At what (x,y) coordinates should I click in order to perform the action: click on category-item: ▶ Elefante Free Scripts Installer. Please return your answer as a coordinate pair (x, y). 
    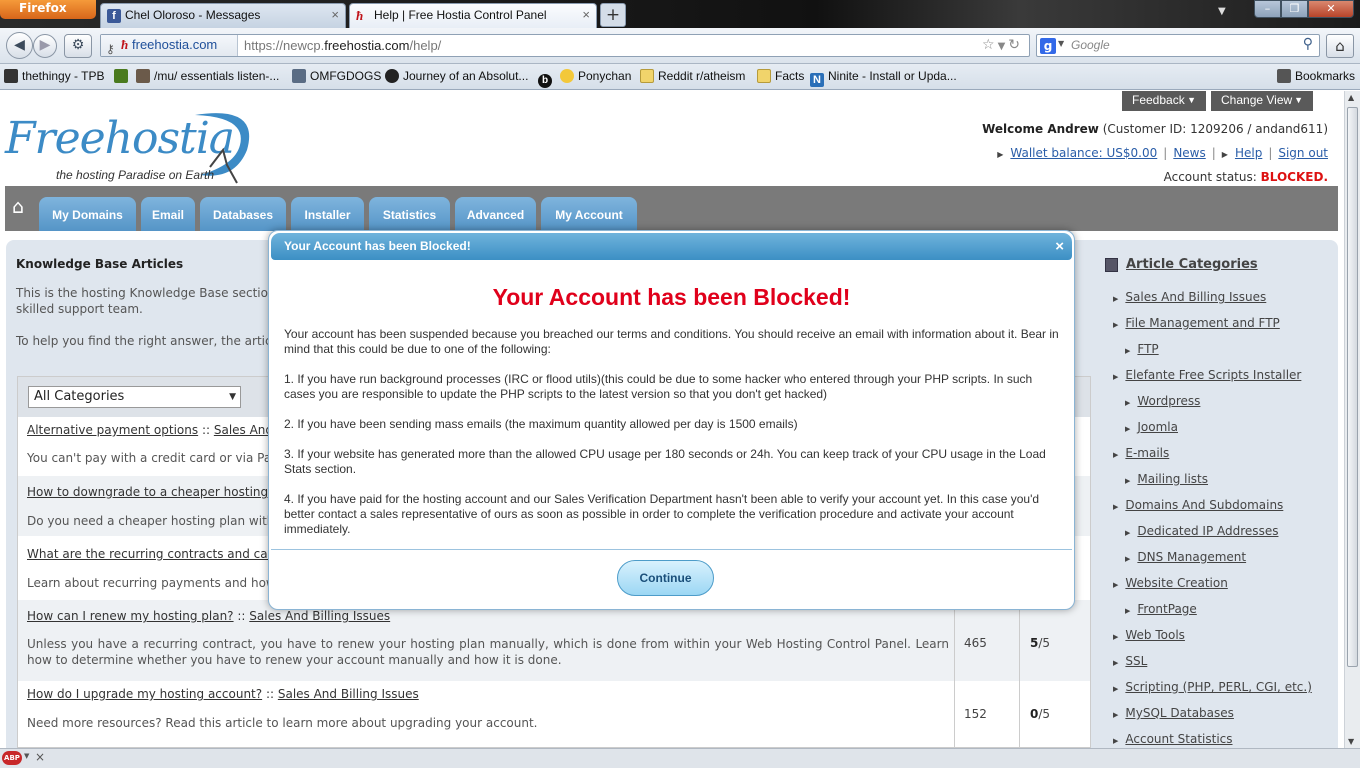
    Looking at the image, I should click on (1207, 375).